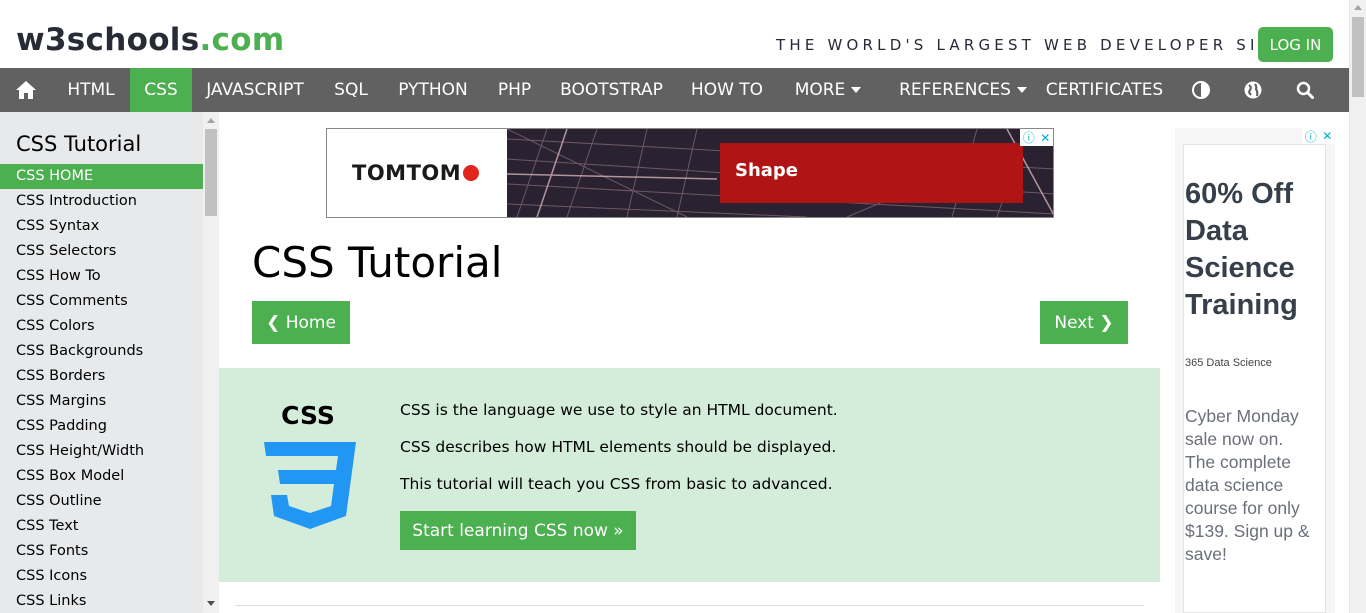 This screenshot has height=613, width=1366. What do you see at coordinates (727, 90) in the screenshot?
I see `nav-howto: HOW TO` at bounding box center [727, 90].